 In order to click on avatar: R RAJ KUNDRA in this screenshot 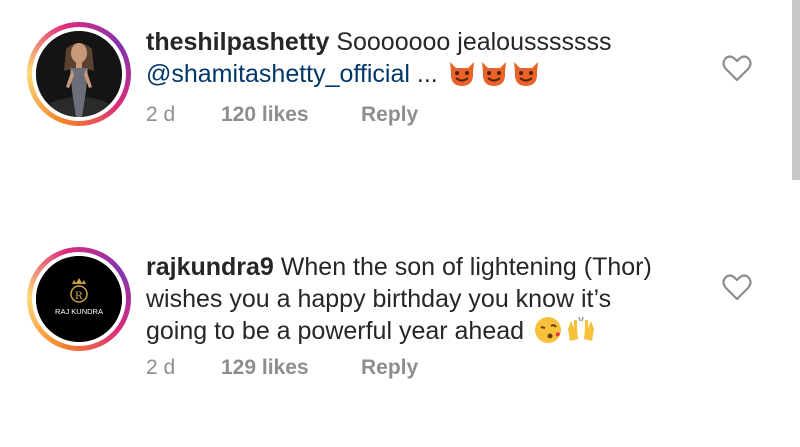, I will do `click(79, 299)`.